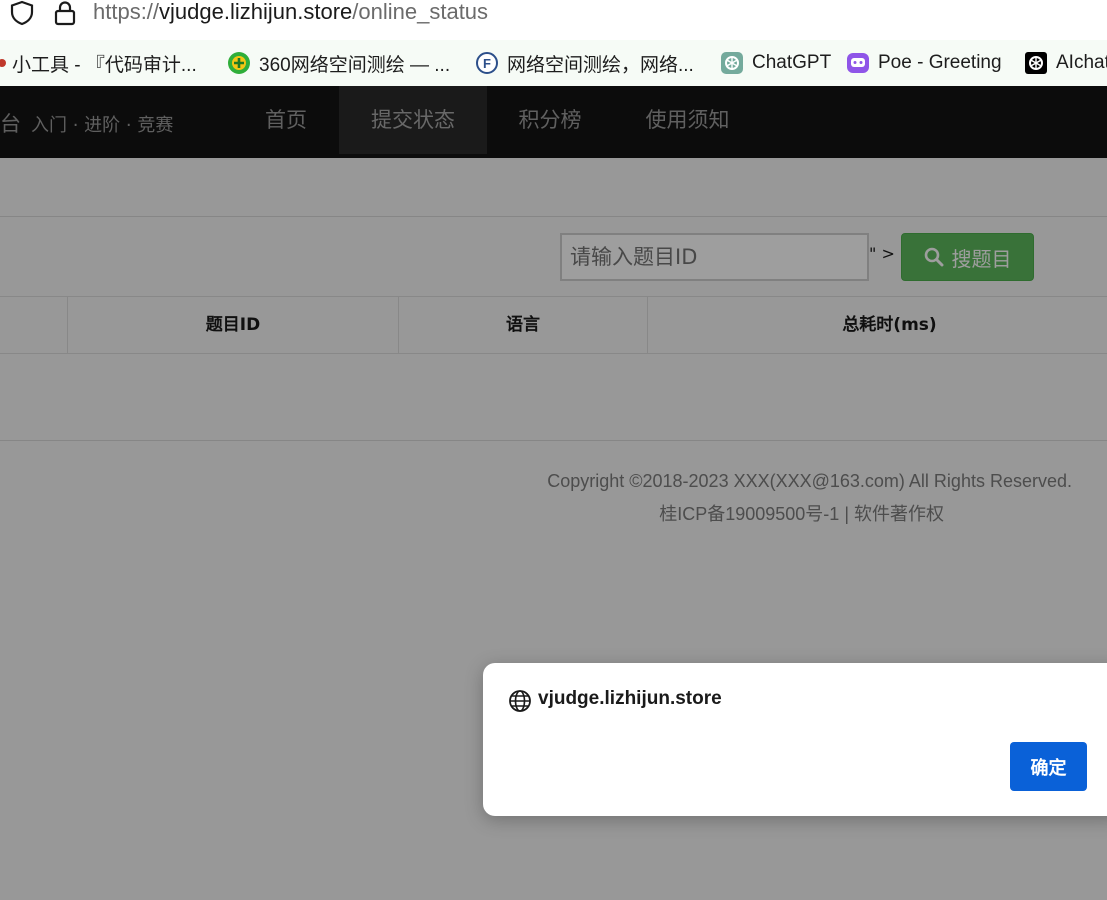 This screenshot has height=900, width=1107. What do you see at coordinates (256, 12) in the screenshot?
I see `url-host: vjudge.lizhijun.store` at bounding box center [256, 12].